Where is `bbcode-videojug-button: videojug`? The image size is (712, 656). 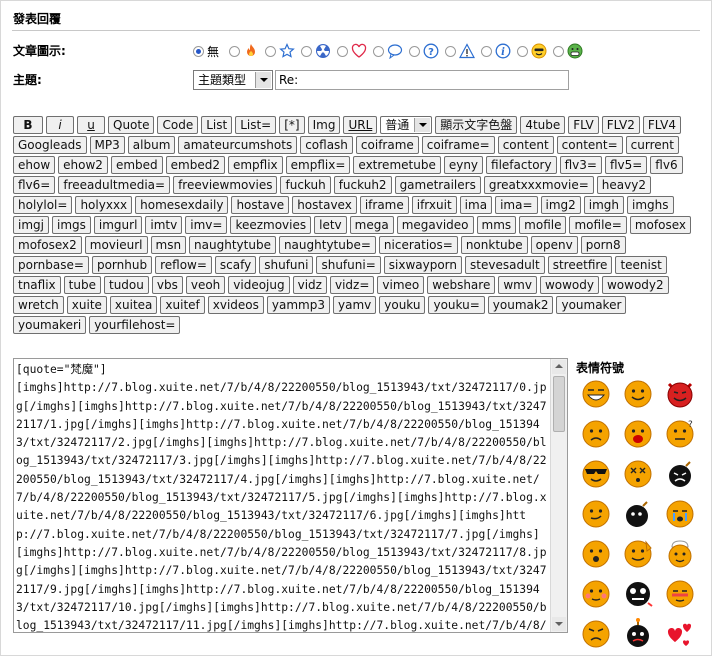 bbcode-videojug-button: videojug is located at coordinates (259, 285).